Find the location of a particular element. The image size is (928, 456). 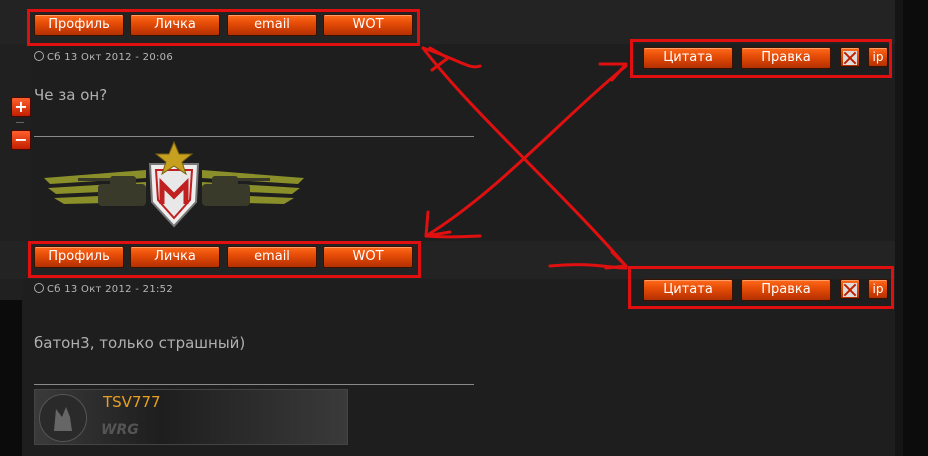

signature-tag: WRG is located at coordinates (120, 430).